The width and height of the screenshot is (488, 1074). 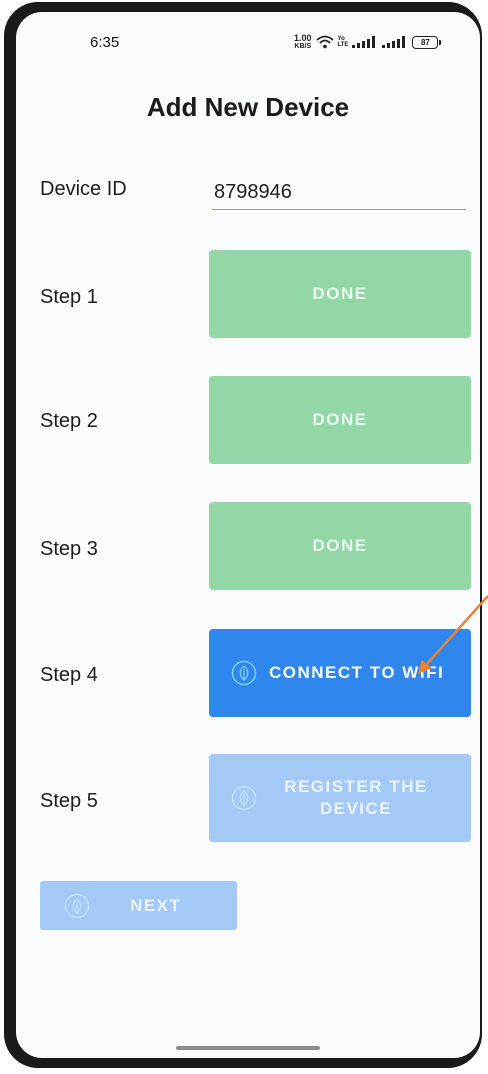 I want to click on status-time: 6:35, so click(x=105, y=42).